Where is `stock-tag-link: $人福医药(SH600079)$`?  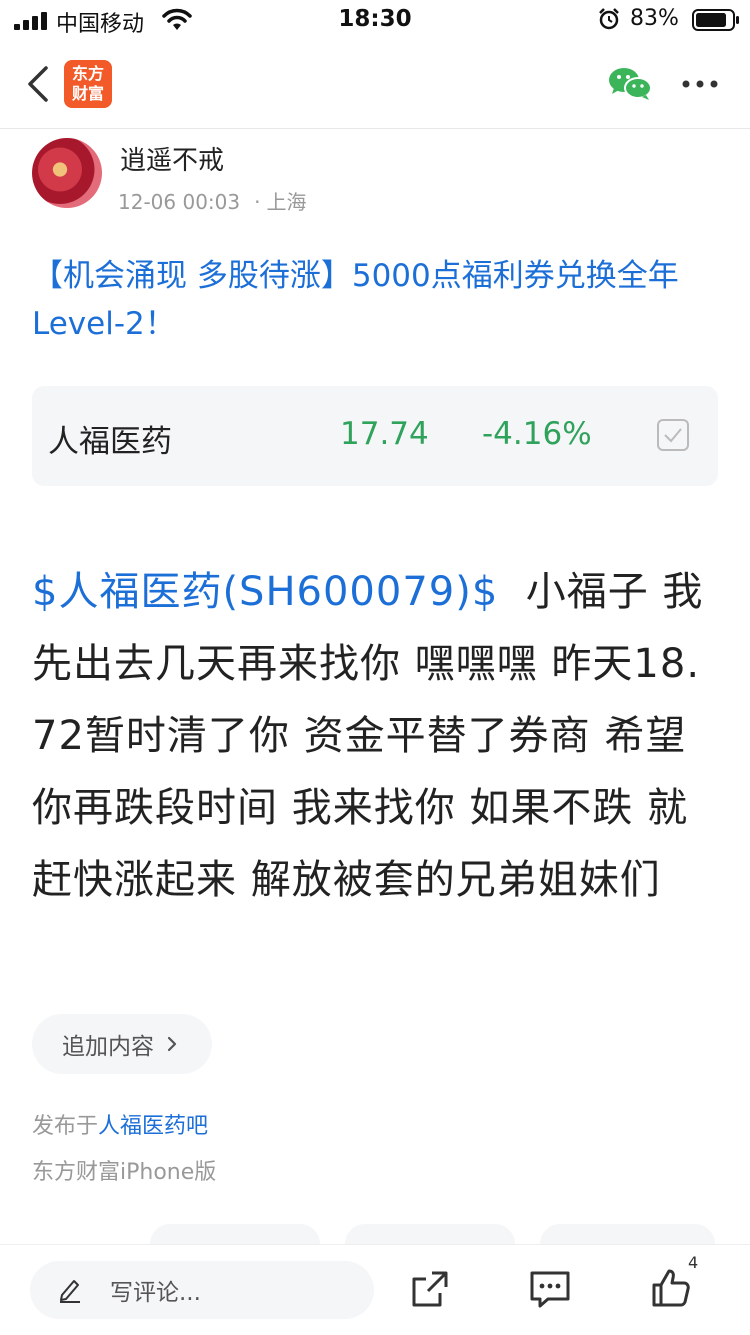 stock-tag-link: $人福医药(SH600079)$ is located at coordinates (265, 592).